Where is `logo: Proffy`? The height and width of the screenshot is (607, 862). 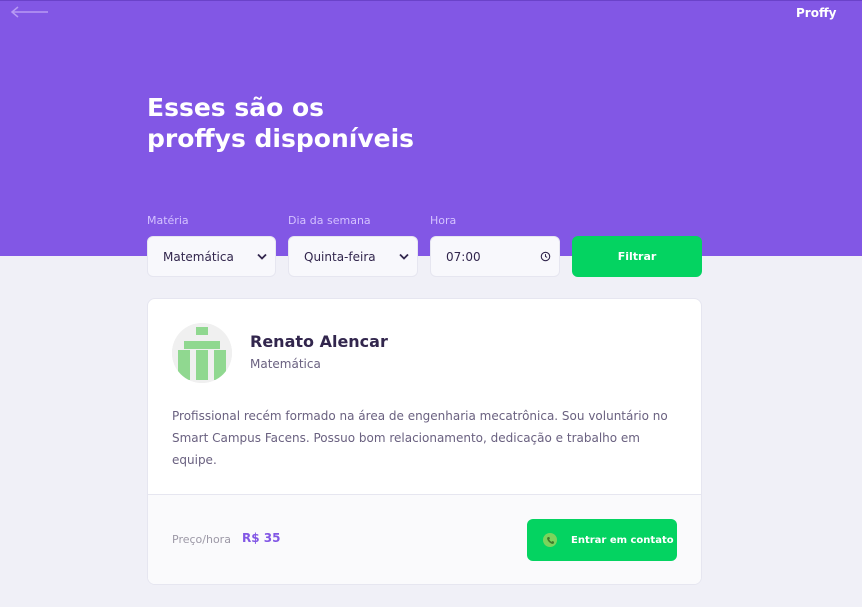 logo: Proffy is located at coordinates (816, 13).